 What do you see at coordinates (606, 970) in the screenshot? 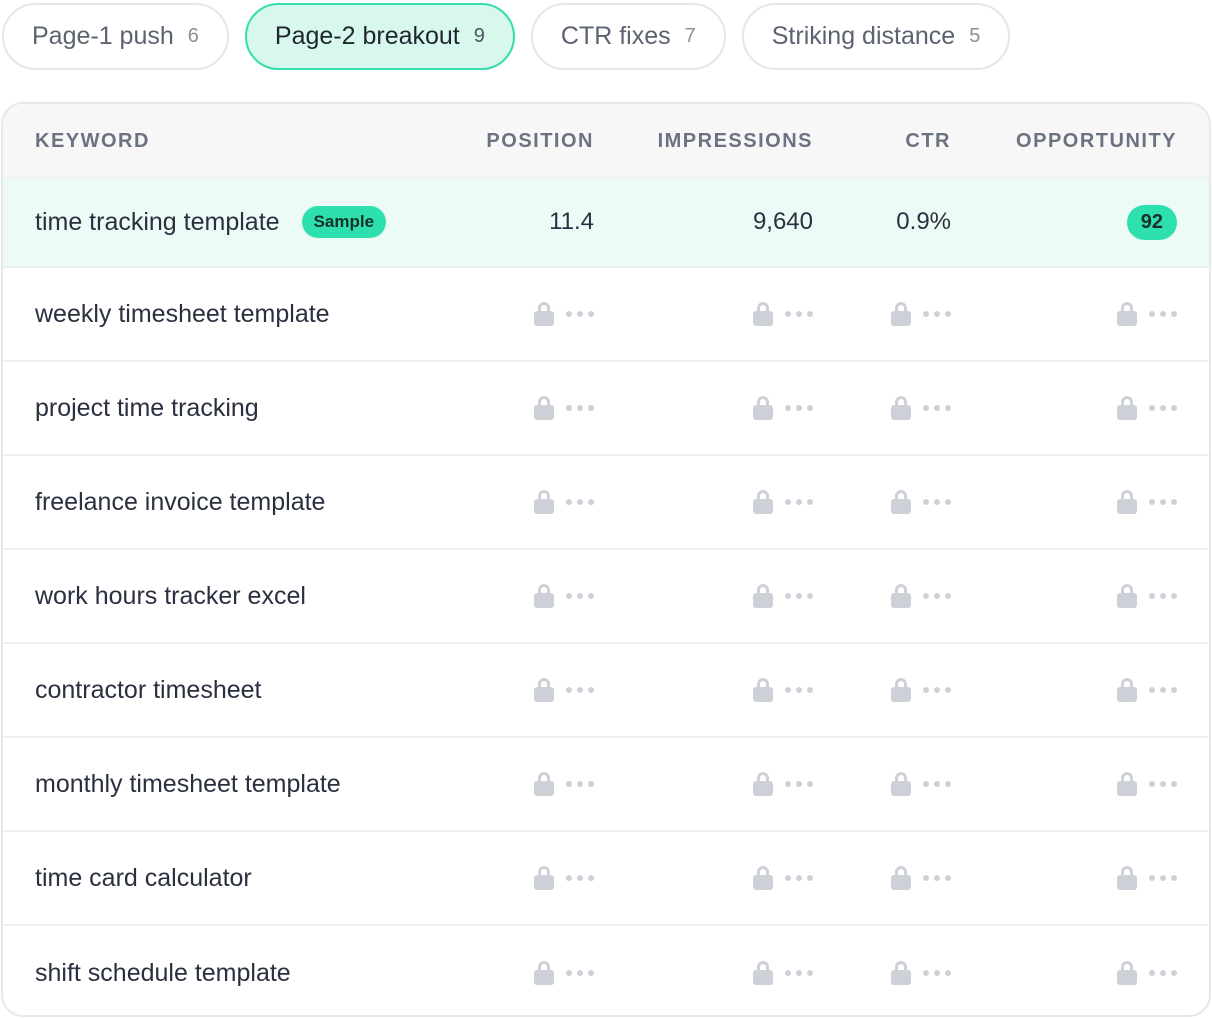
I see `table-row: shift schedule template` at bounding box center [606, 970].